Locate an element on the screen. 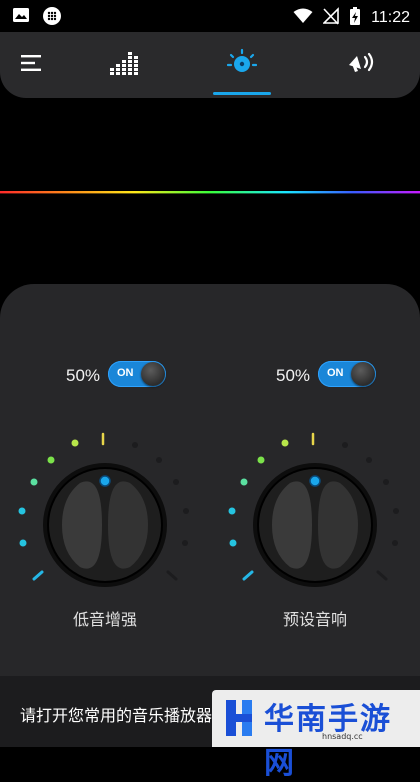  watermark-url: hnsadq.cc is located at coordinates (342, 736).